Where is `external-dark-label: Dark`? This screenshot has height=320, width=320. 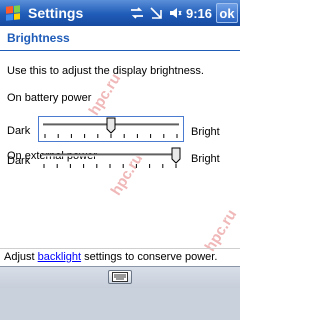 external-dark-label: Dark is located at coordinates (19, 161).